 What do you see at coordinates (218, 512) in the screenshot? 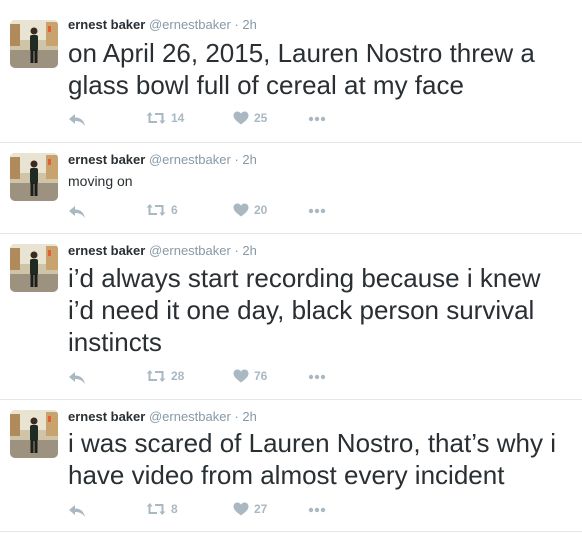
I see `tweet-actions: 8 27` at bounding box center [218, 512].